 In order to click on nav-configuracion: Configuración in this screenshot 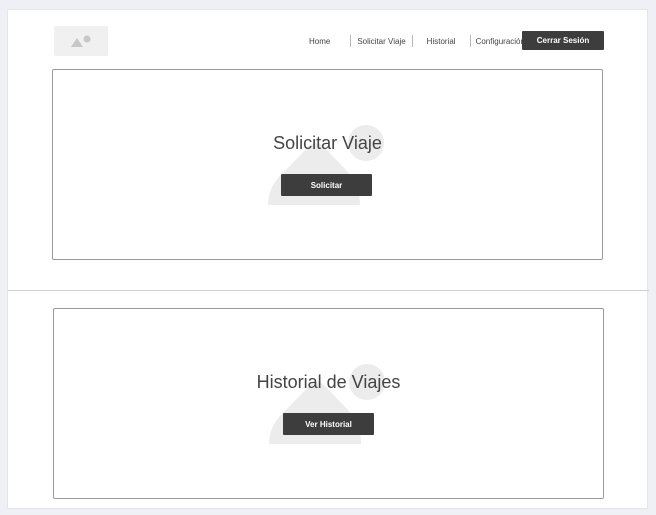, I will do `click(500, 41)`.